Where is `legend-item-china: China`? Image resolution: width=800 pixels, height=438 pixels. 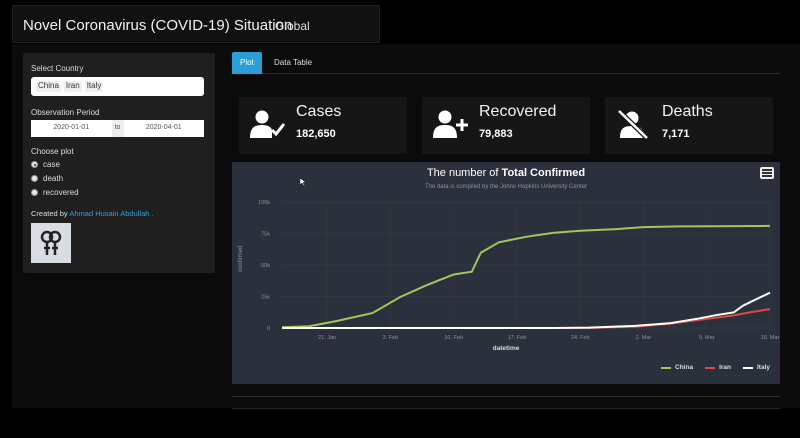
legend-item-china: China is located at coordinates (677, 367).